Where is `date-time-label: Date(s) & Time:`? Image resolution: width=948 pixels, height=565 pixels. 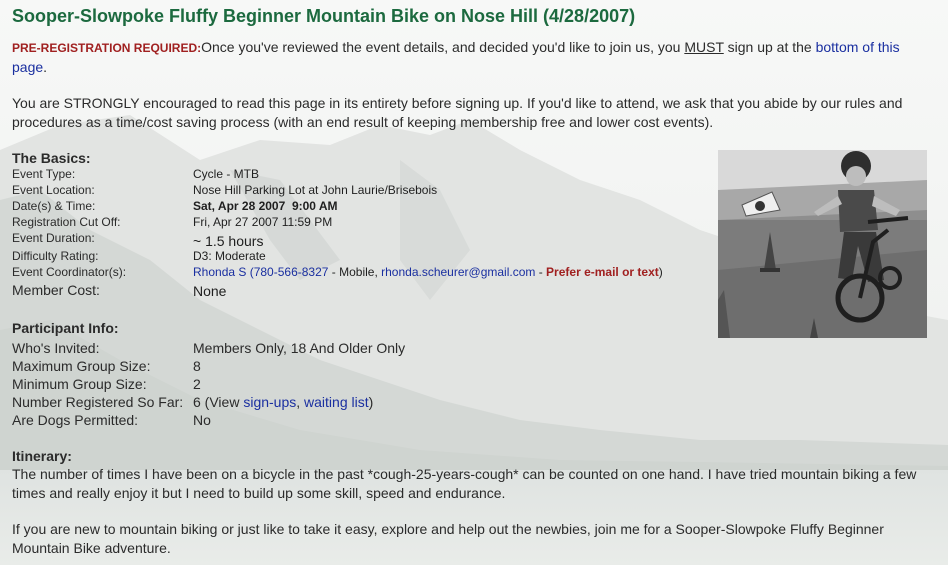
date-time-label: Date(s) & Time: is located at coordinates (54, 206).